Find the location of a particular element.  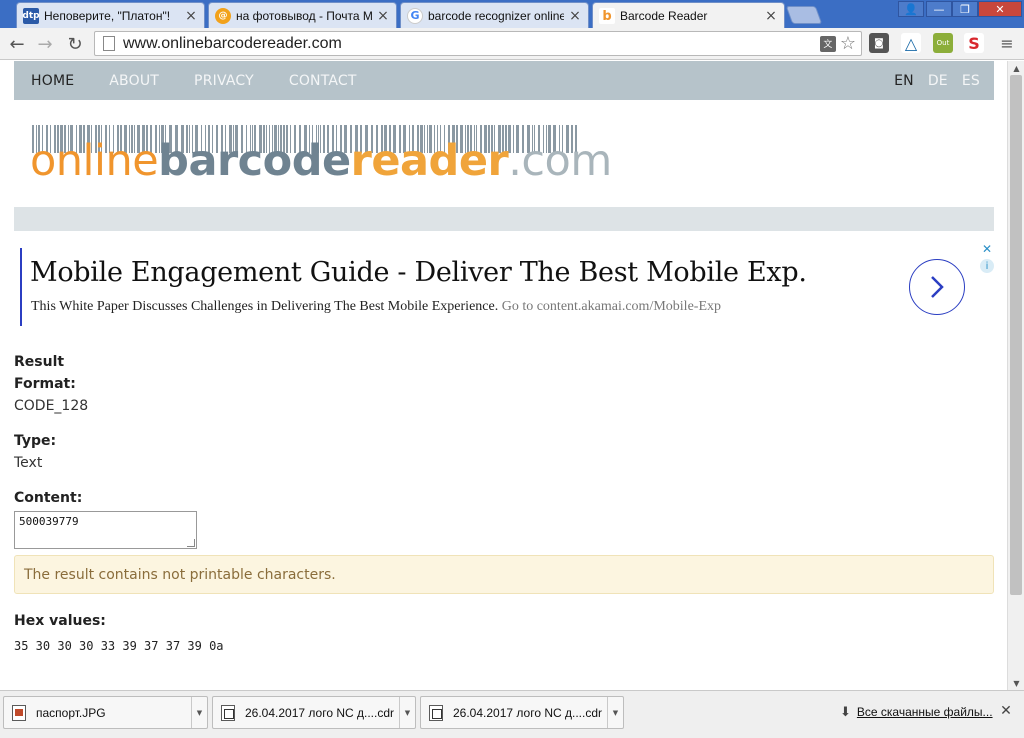

language-switcher: EN DE ES is located at coordinates (930, 80).